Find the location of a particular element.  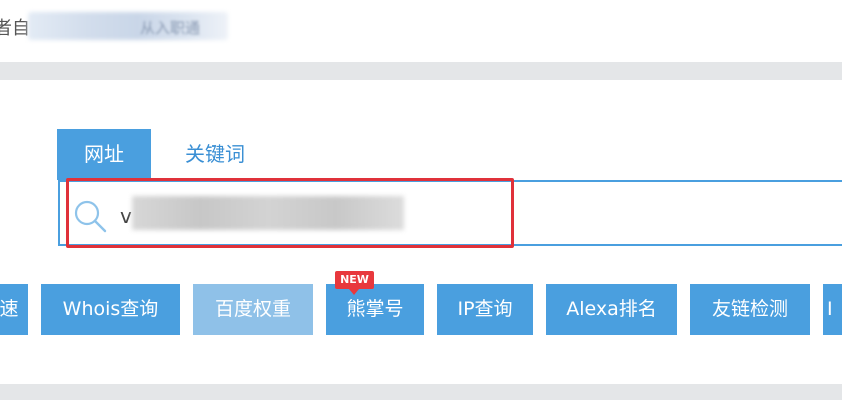

blurred-header-text: 从入职通 is located at coordinates (170, 28).